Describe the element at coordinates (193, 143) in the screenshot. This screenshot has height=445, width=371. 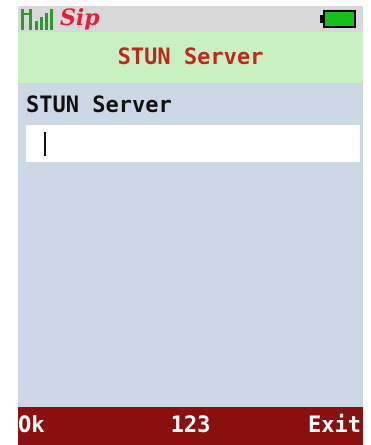
I see `stun-server-input` at that location.